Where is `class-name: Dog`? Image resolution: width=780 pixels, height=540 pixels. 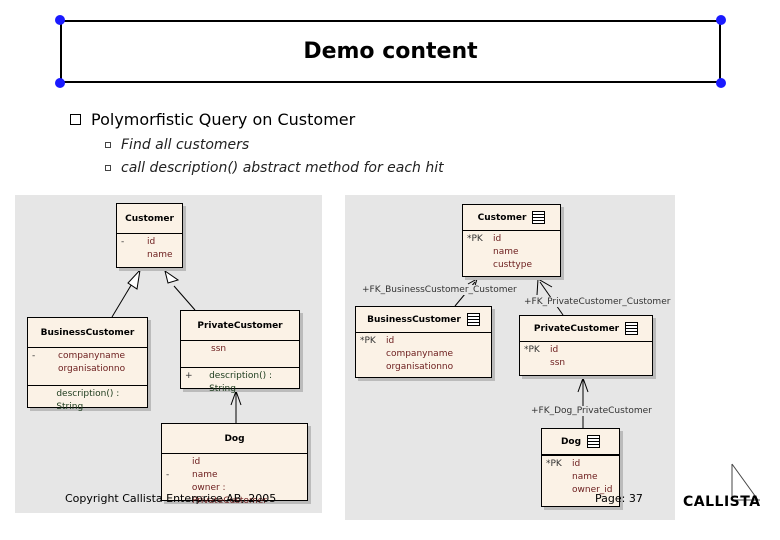
class-name: Dog is located at coordinates (234, 439).